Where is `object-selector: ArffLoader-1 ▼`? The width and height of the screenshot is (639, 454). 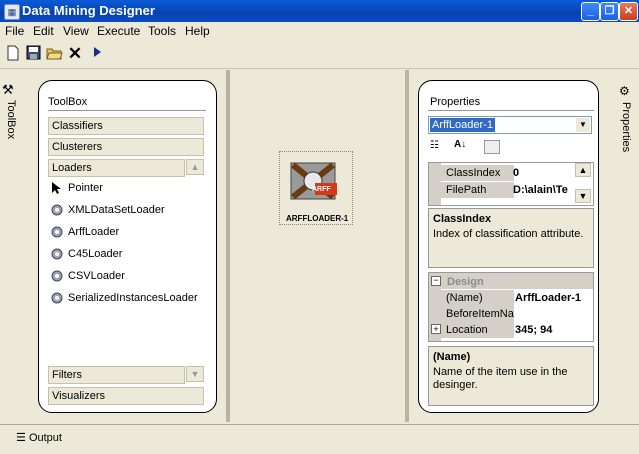 object-selector: ArffLoader-1 ▼ is located at coordinates (510, 125).